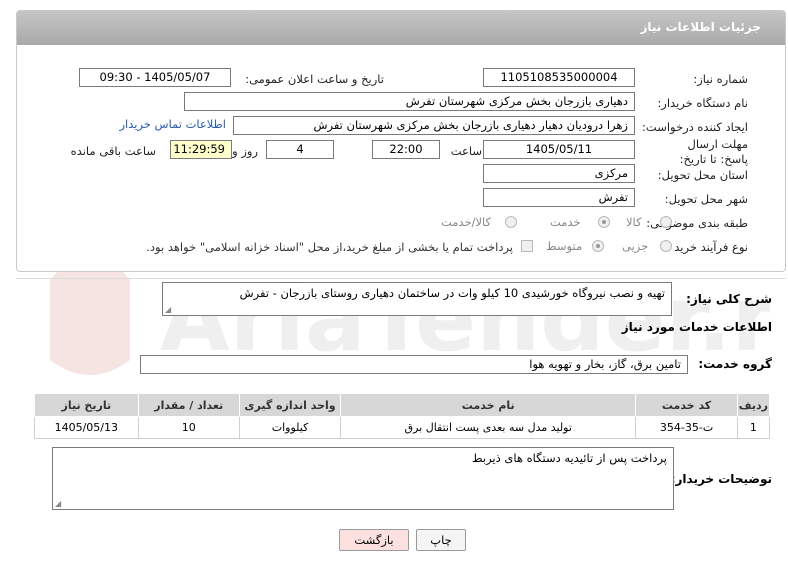 This screenshot has width=788, height=566. Describe the element at coordinates (488, 427) in the screenshot. I see `cell-service-name: تولید مدل سه بعدی پست انتقال برق` at that location.